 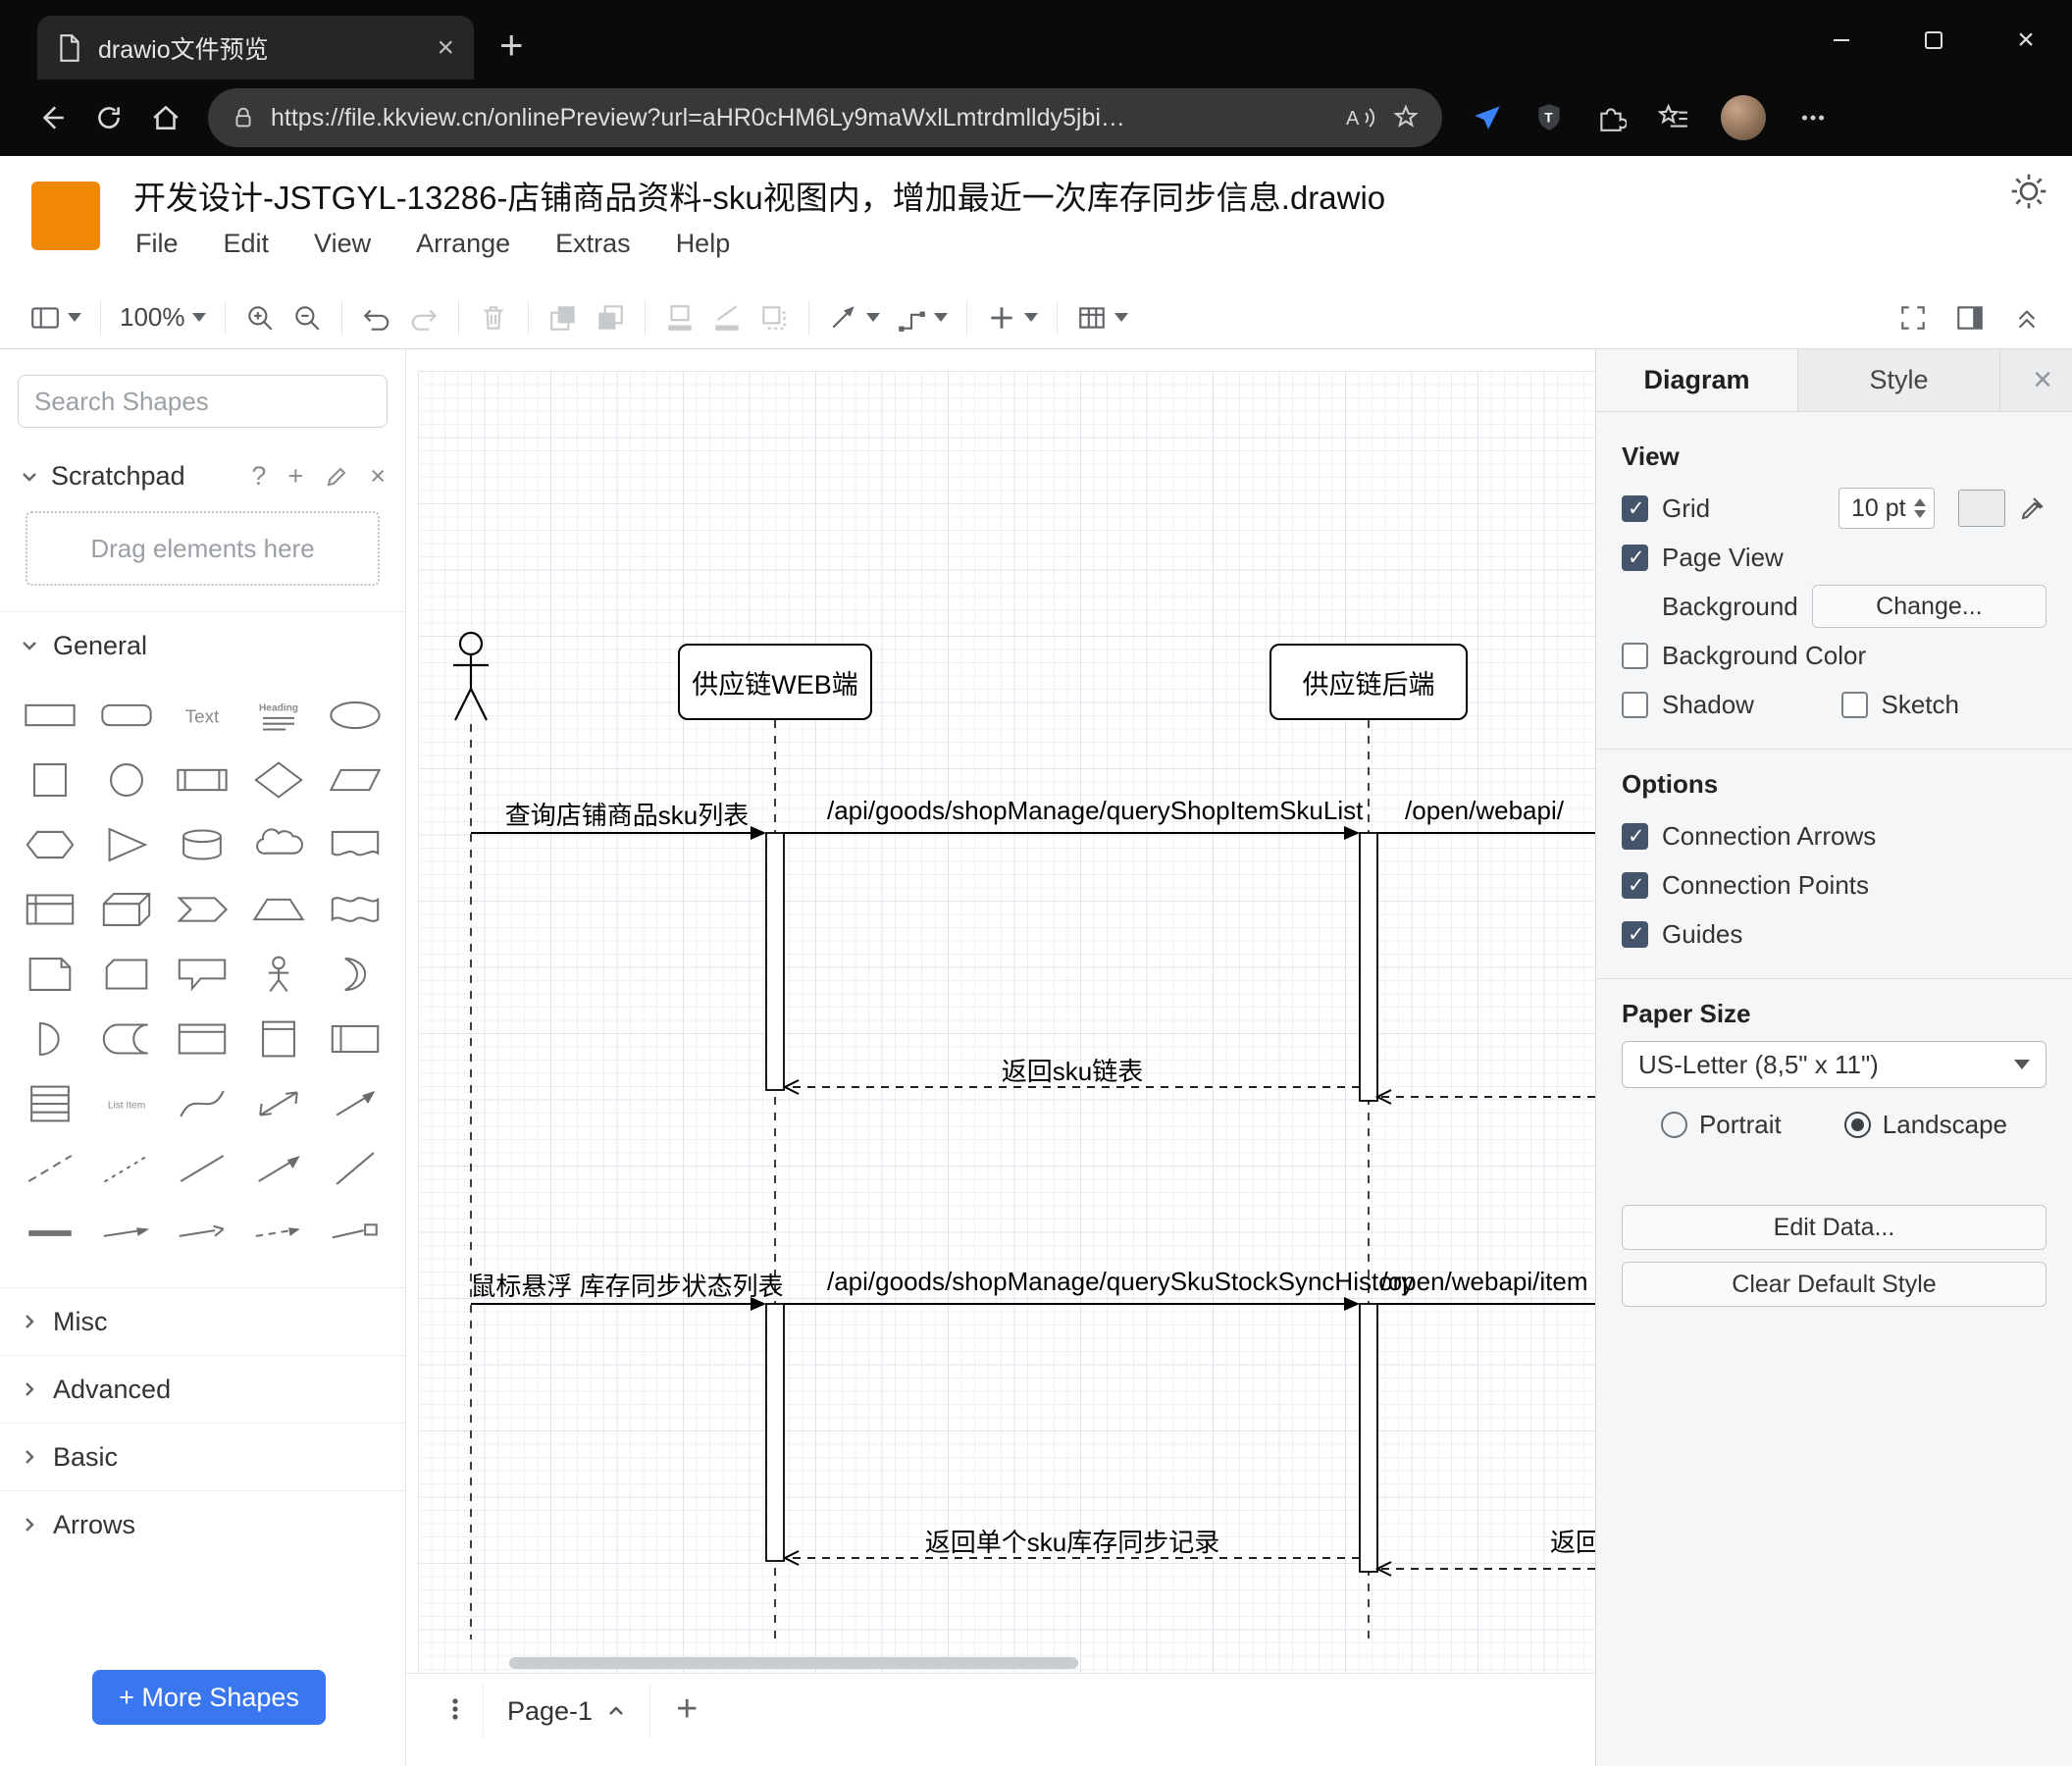 I want to click on scratchpad-help-icon: ?, so click(x=258, y=476).